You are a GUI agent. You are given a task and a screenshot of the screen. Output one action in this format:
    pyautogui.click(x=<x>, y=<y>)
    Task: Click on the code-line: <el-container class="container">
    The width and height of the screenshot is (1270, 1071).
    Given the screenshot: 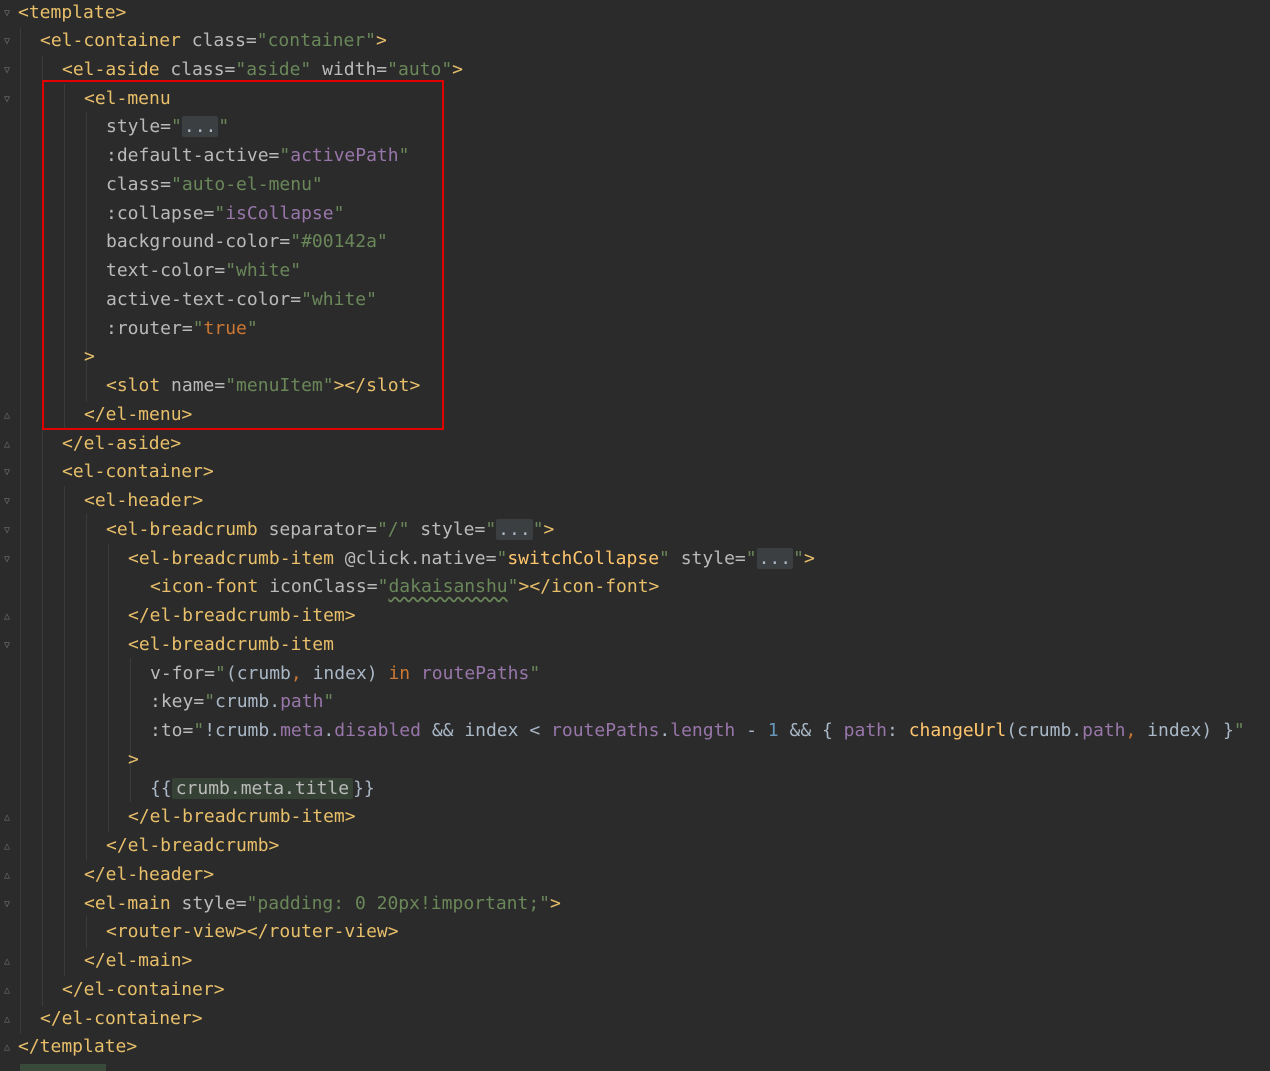 What is the action you would take?
    pyautogui.click(x=213, y=41)
    